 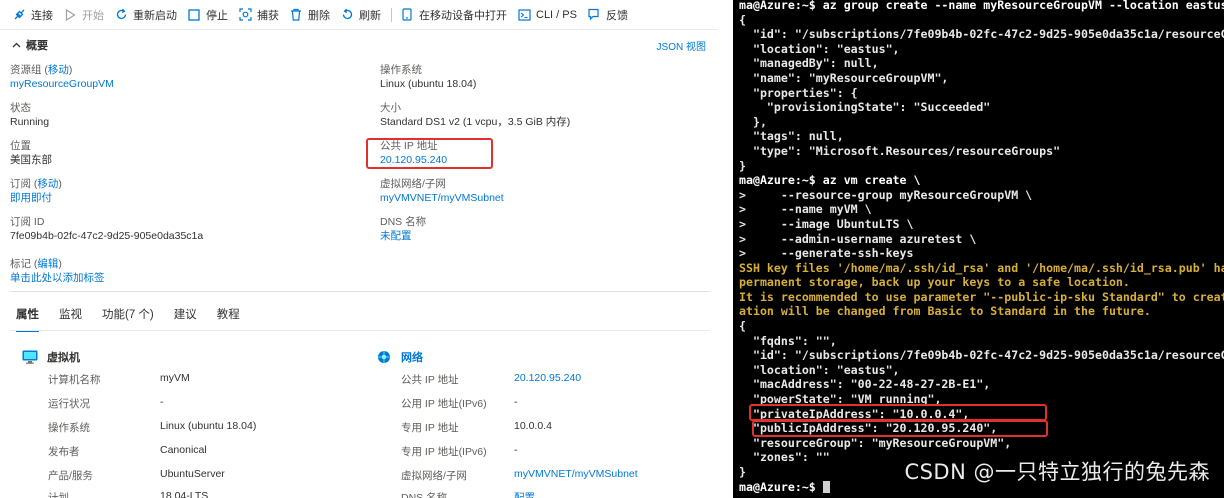 I want to click on stop-button: 停止, so click(x=208, y=15).